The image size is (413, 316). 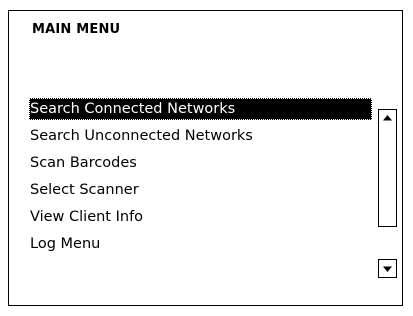 I want to click on menu-item-search-unconnected-networks: Search Unconnected Networks, so click(x=200, y=136).